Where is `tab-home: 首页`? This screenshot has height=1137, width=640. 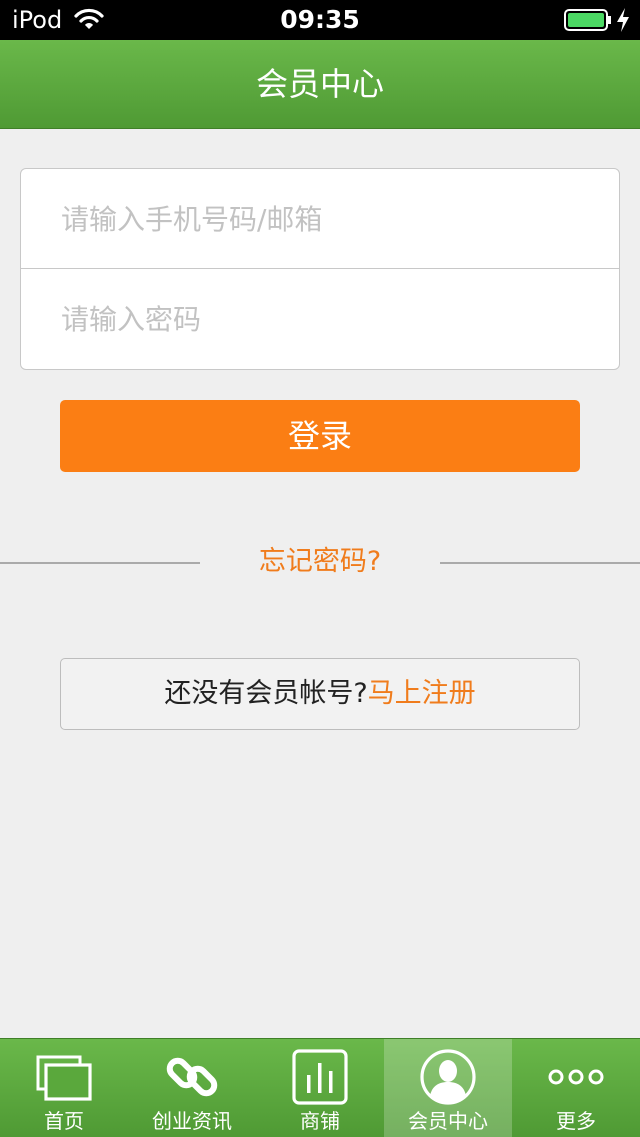
tab-home: 首页 is located at coordinates (64, 1088).